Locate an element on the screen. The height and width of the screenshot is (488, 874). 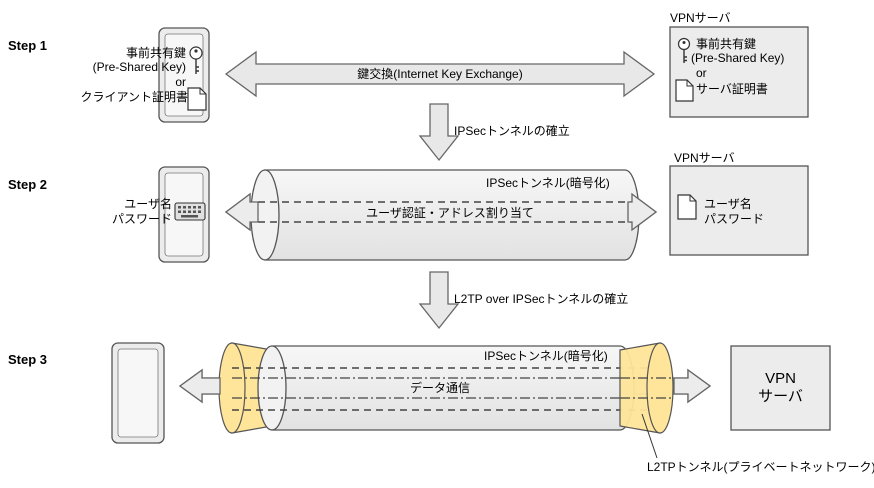
step2-action-label: ユーザ認証・アドレス割り当て is located at coordinates (450, 213).